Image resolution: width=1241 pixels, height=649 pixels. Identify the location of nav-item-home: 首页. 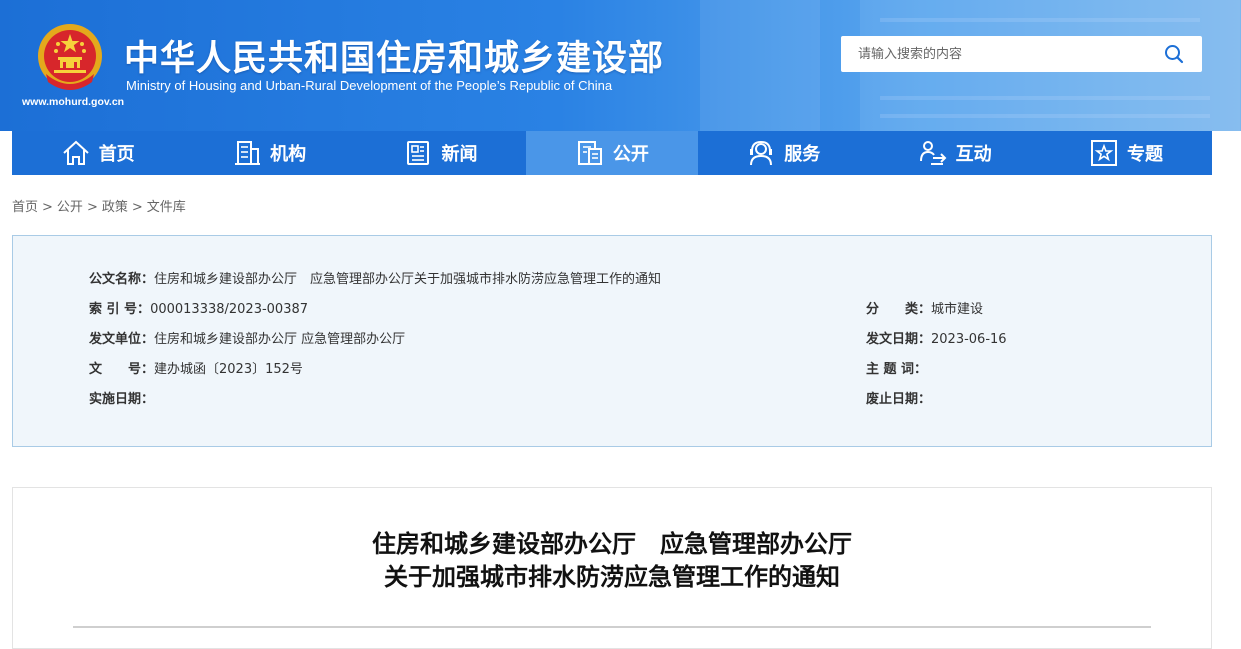
(97, 153).